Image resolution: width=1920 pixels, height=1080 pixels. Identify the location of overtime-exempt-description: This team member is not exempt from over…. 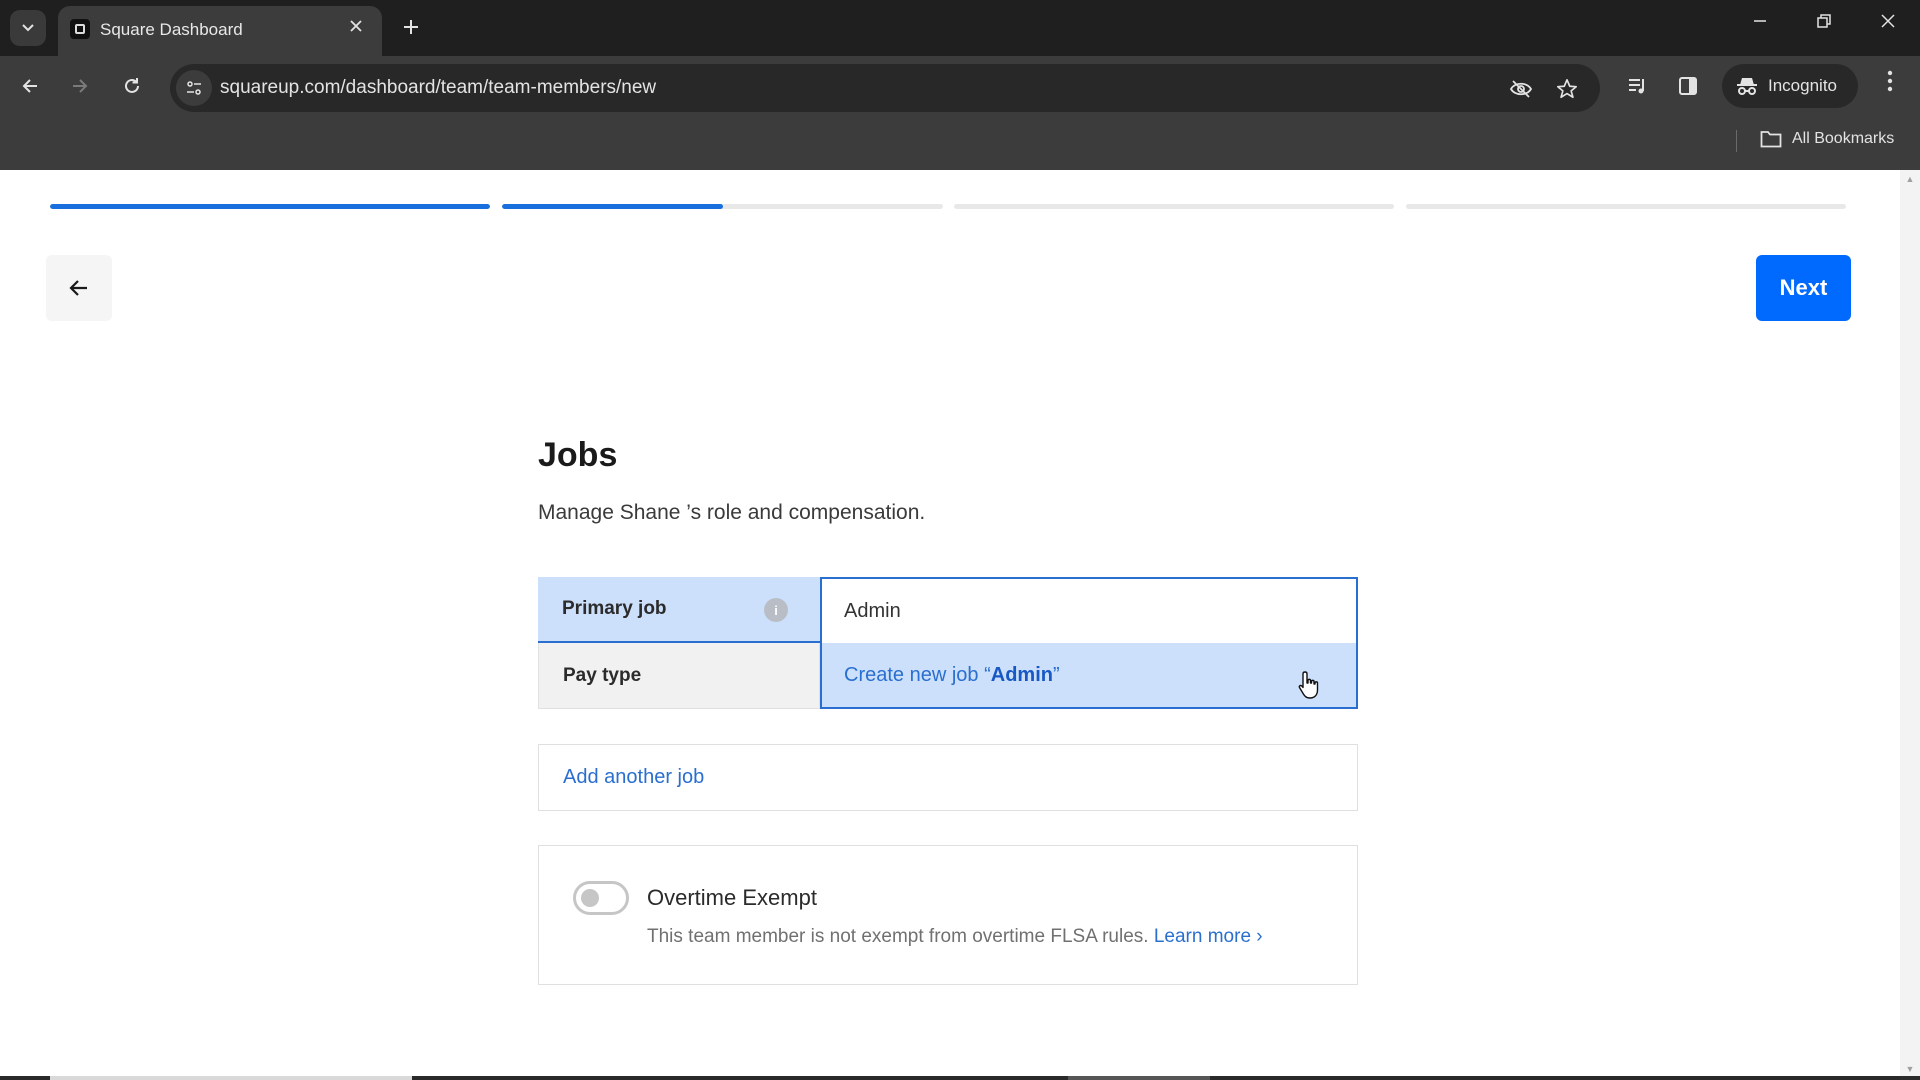
(955, 937).